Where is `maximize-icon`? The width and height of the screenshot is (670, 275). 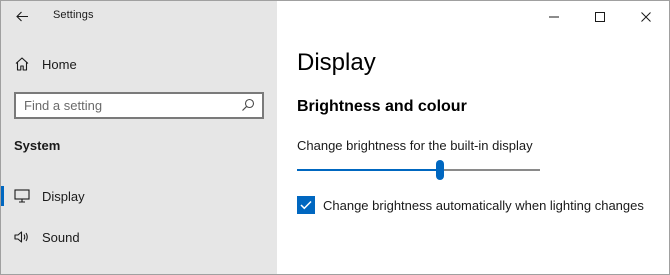
maximize-icon is located at coordinates (600, 16).